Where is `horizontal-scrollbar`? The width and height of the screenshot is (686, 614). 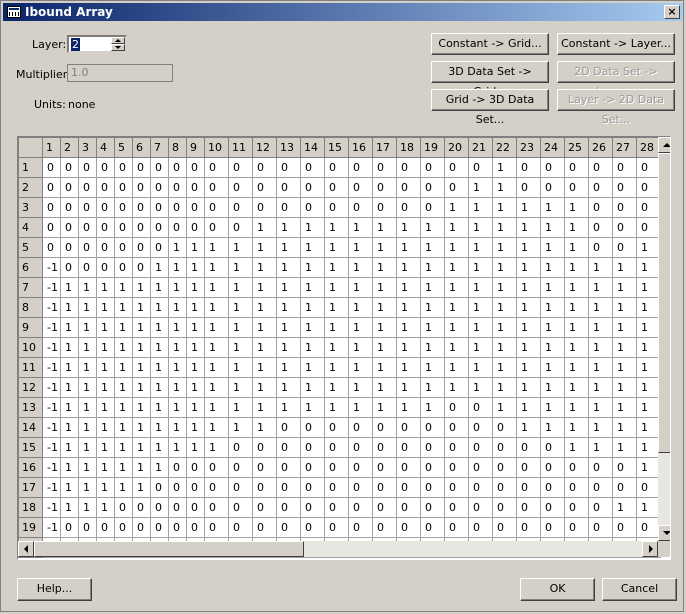 horizontal-scrollbar is located at coordinates (338, 549).